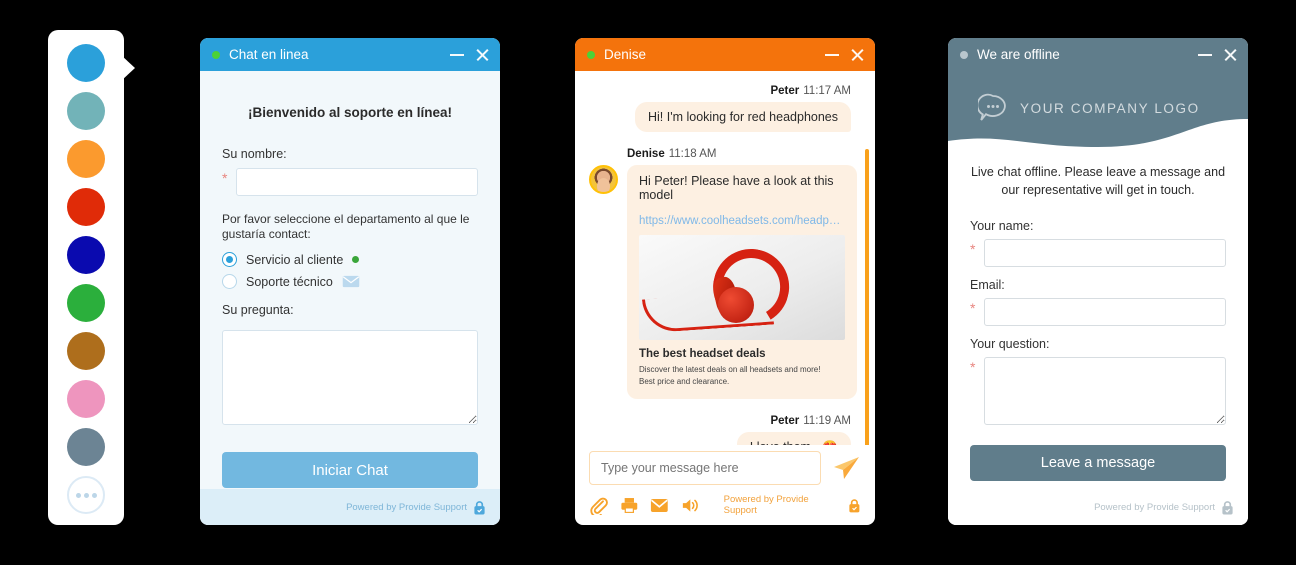 The width and height of the screenshot is (1296, 565). I want to click on color-swatch-navy, so click(86, 255).